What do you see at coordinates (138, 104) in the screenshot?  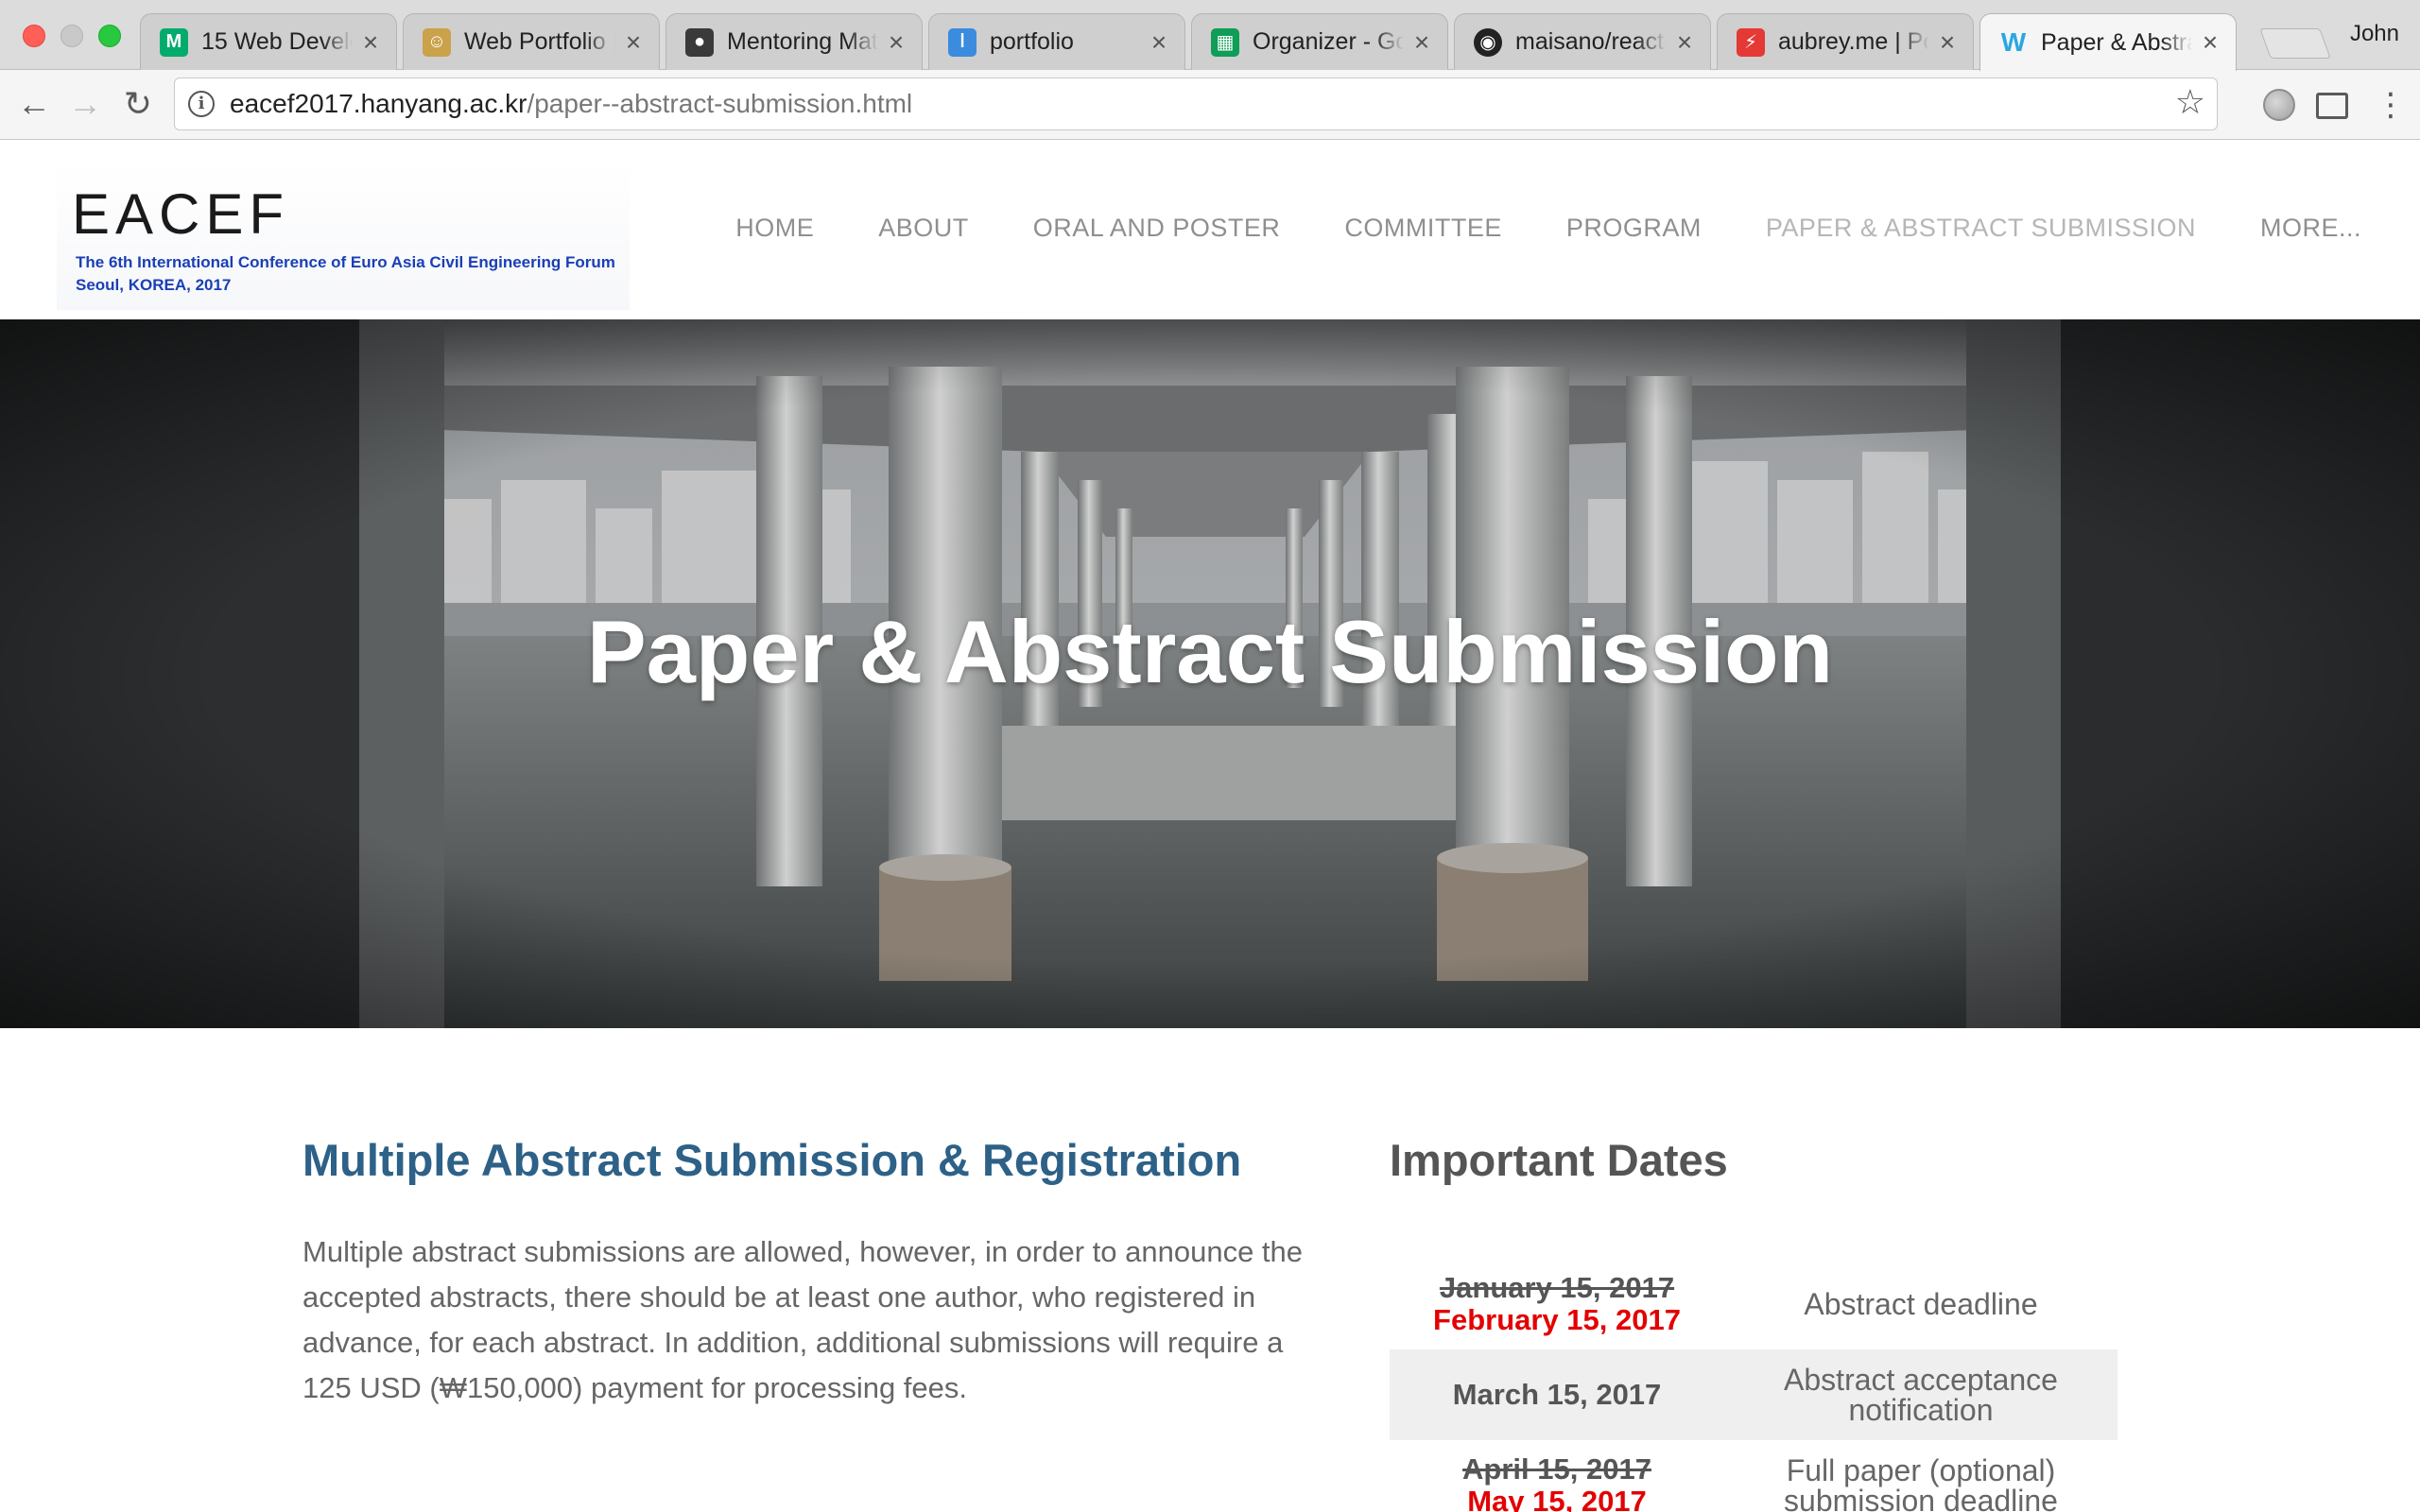 I see `reload-icon: ↻` at bounding box center [138, 104].